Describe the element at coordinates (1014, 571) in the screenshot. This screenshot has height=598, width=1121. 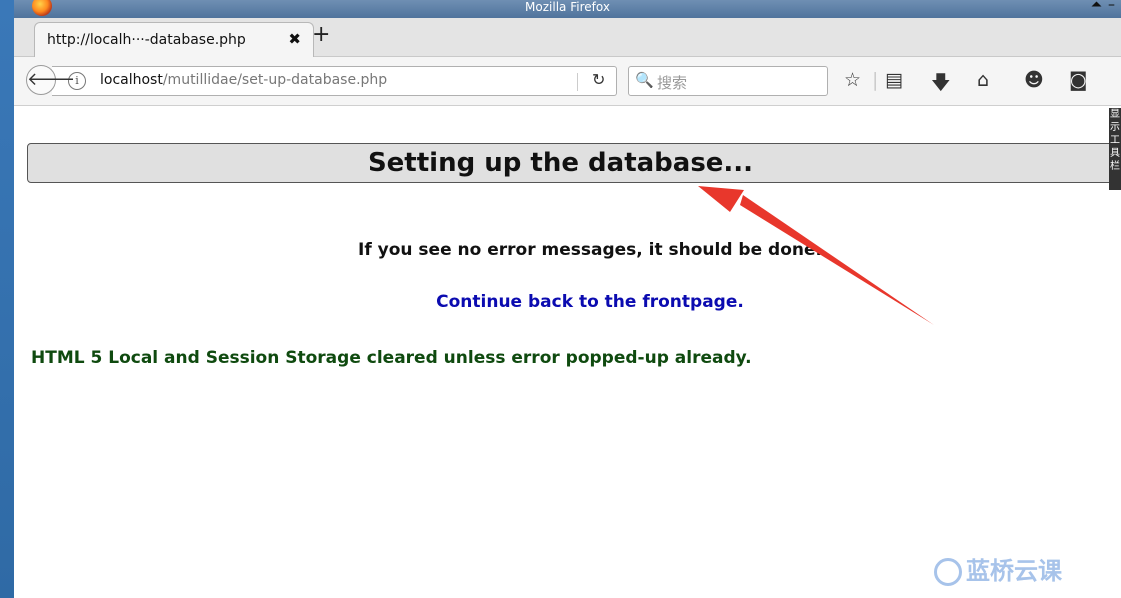
I see `watermark-text: 蓝桥云课` at that location.